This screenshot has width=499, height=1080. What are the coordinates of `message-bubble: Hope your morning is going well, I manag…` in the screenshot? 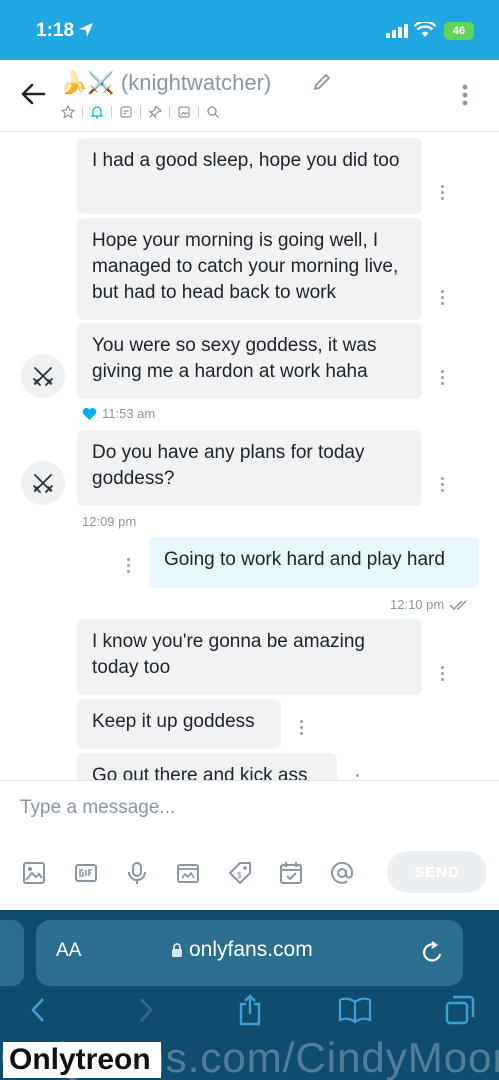 It's located at (249, 269).